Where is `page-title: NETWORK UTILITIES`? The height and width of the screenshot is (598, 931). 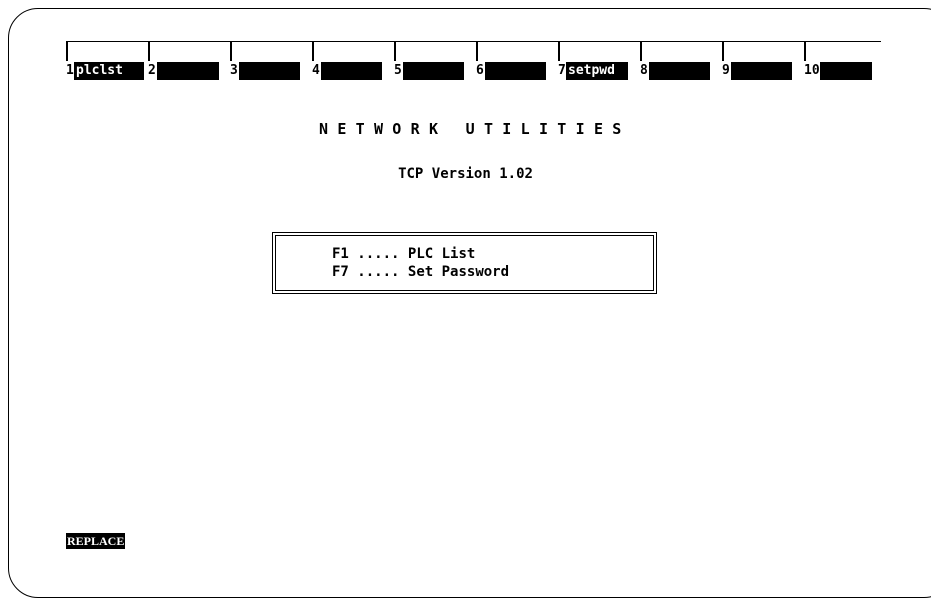 page-title: NETWORK UTILITIES is located at coordinates (474, 129).